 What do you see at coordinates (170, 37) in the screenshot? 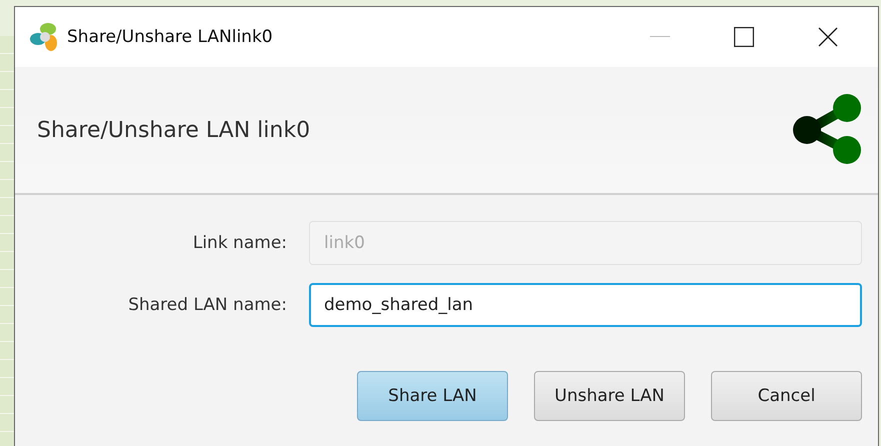
I see `window-title: Share/Unshare LANlink0` at bounding box center [170, 37].